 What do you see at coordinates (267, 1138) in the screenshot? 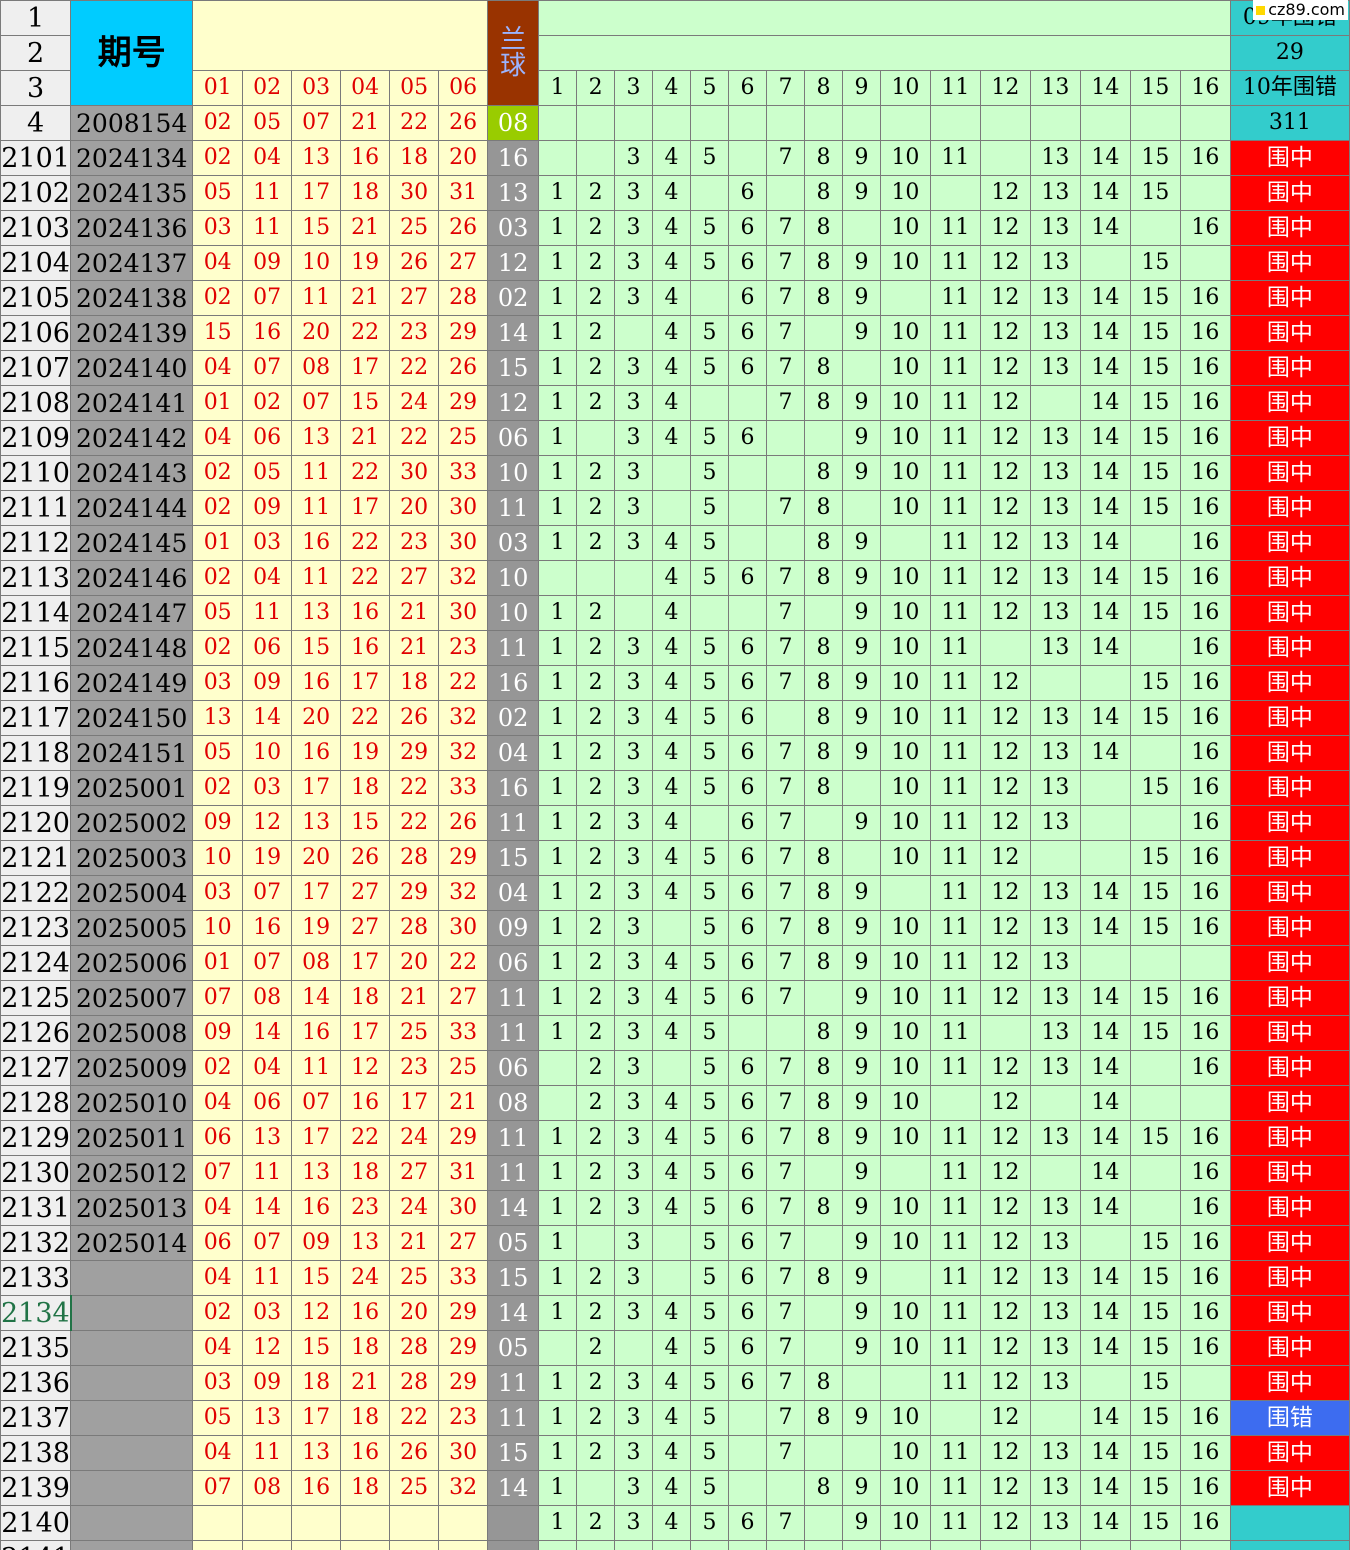
I see `red-ball-cell: 13` at bounding box center [267, 1138].